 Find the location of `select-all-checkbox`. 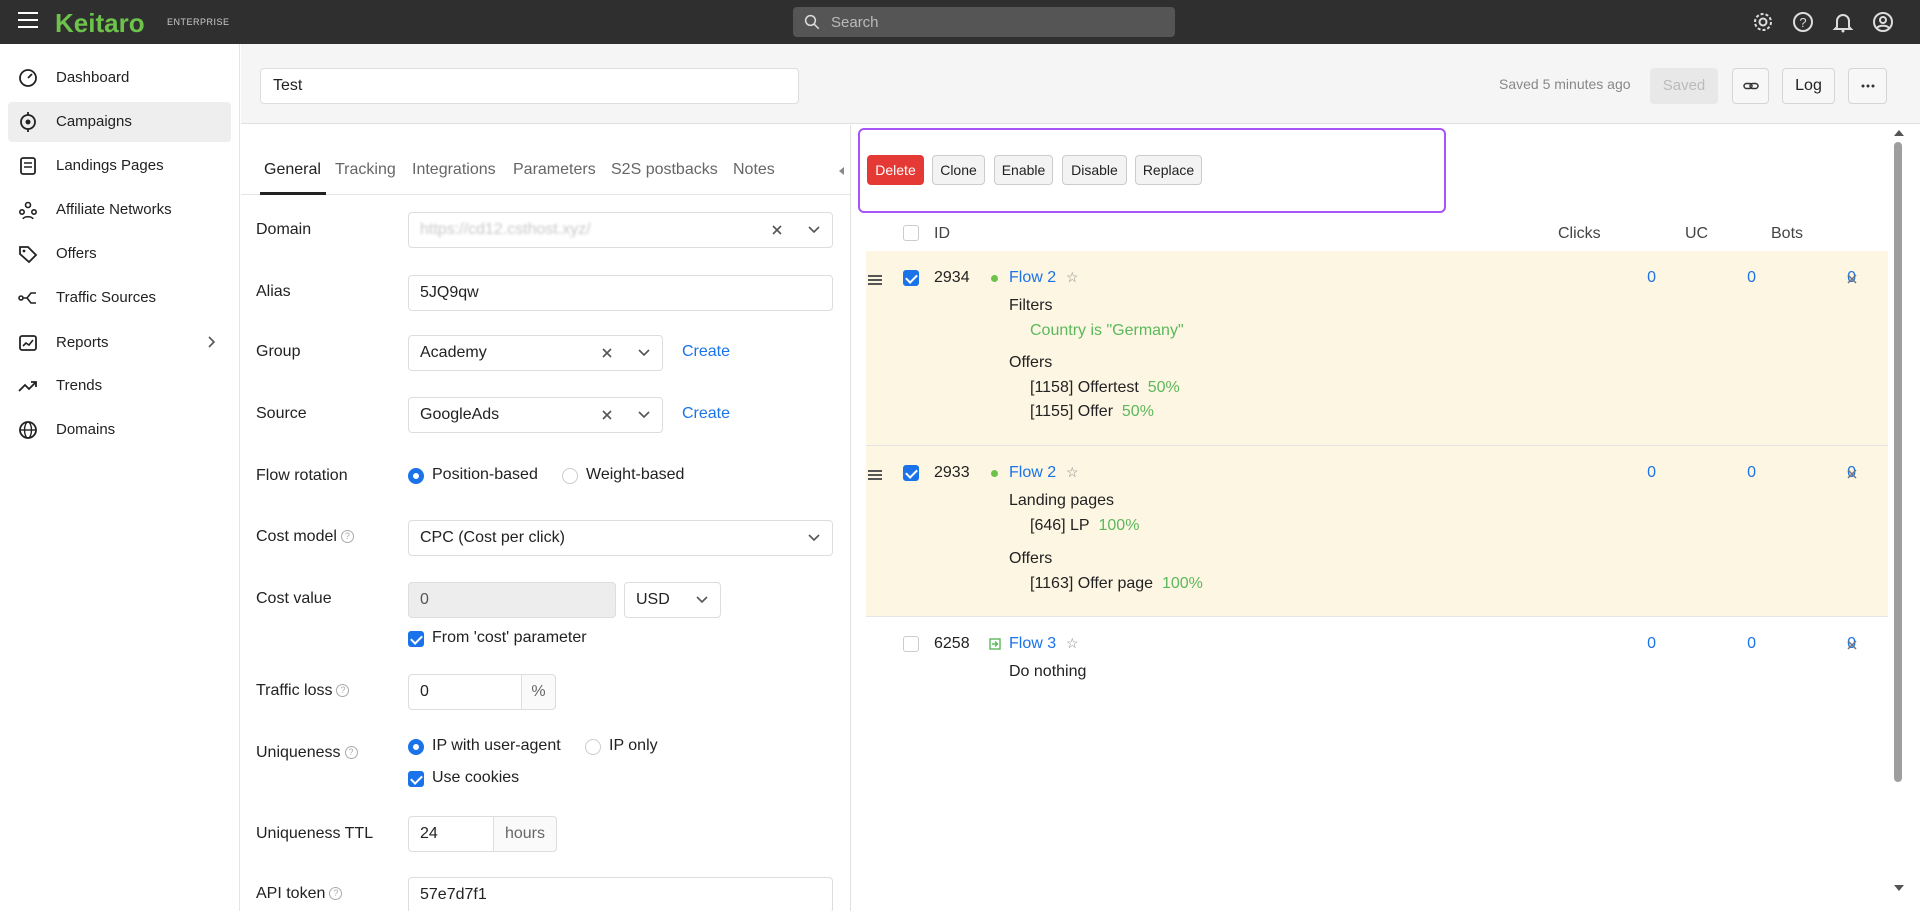

select-all-checkbox is located at coordinates (911, 233).